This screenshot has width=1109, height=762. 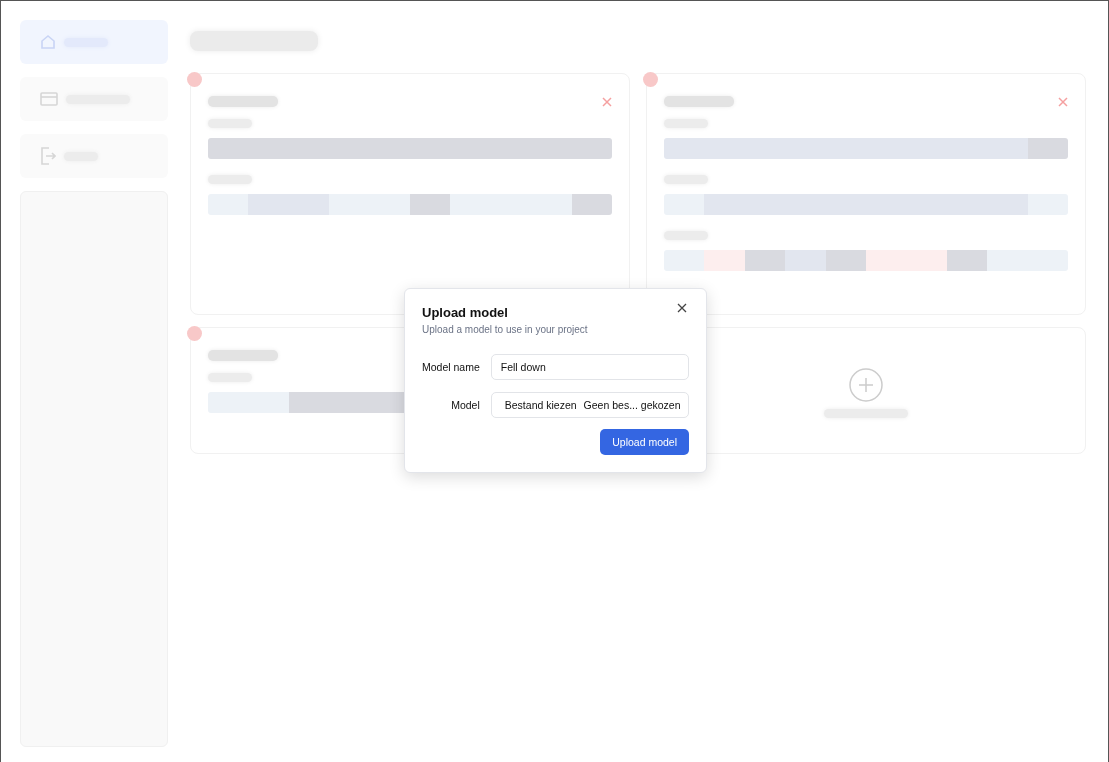 What do you see at coordinates (465, 312) in the screenshot?
I see `dialog-title: Upload model` at bounding box center [465, 312].